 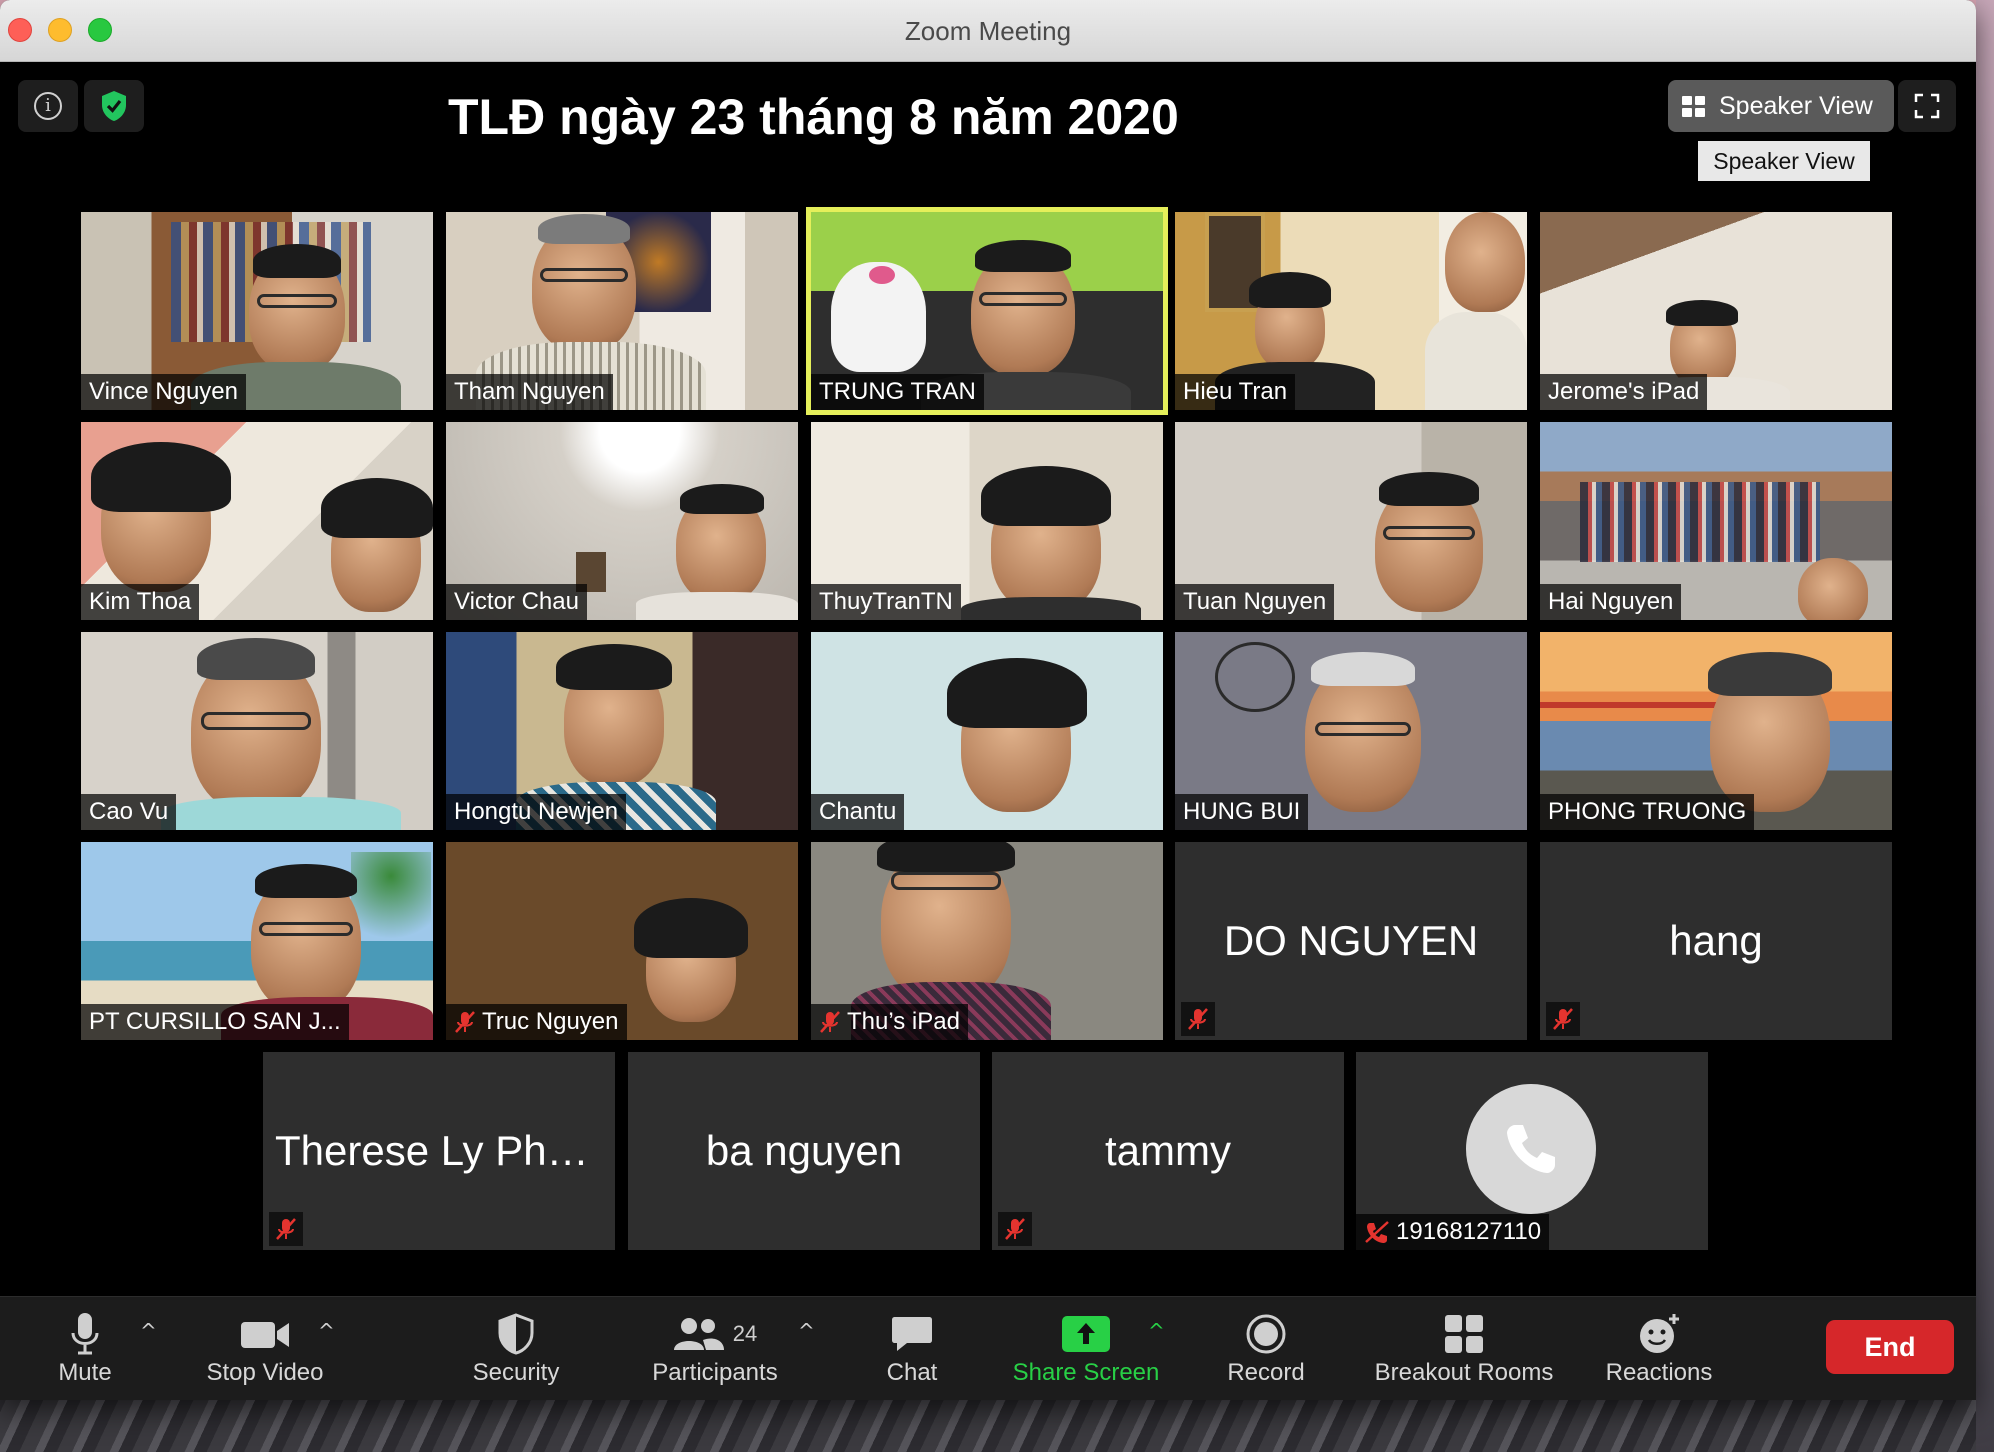 I want to click on video-tile-off: tammy, so click(x=1168, y=1151).